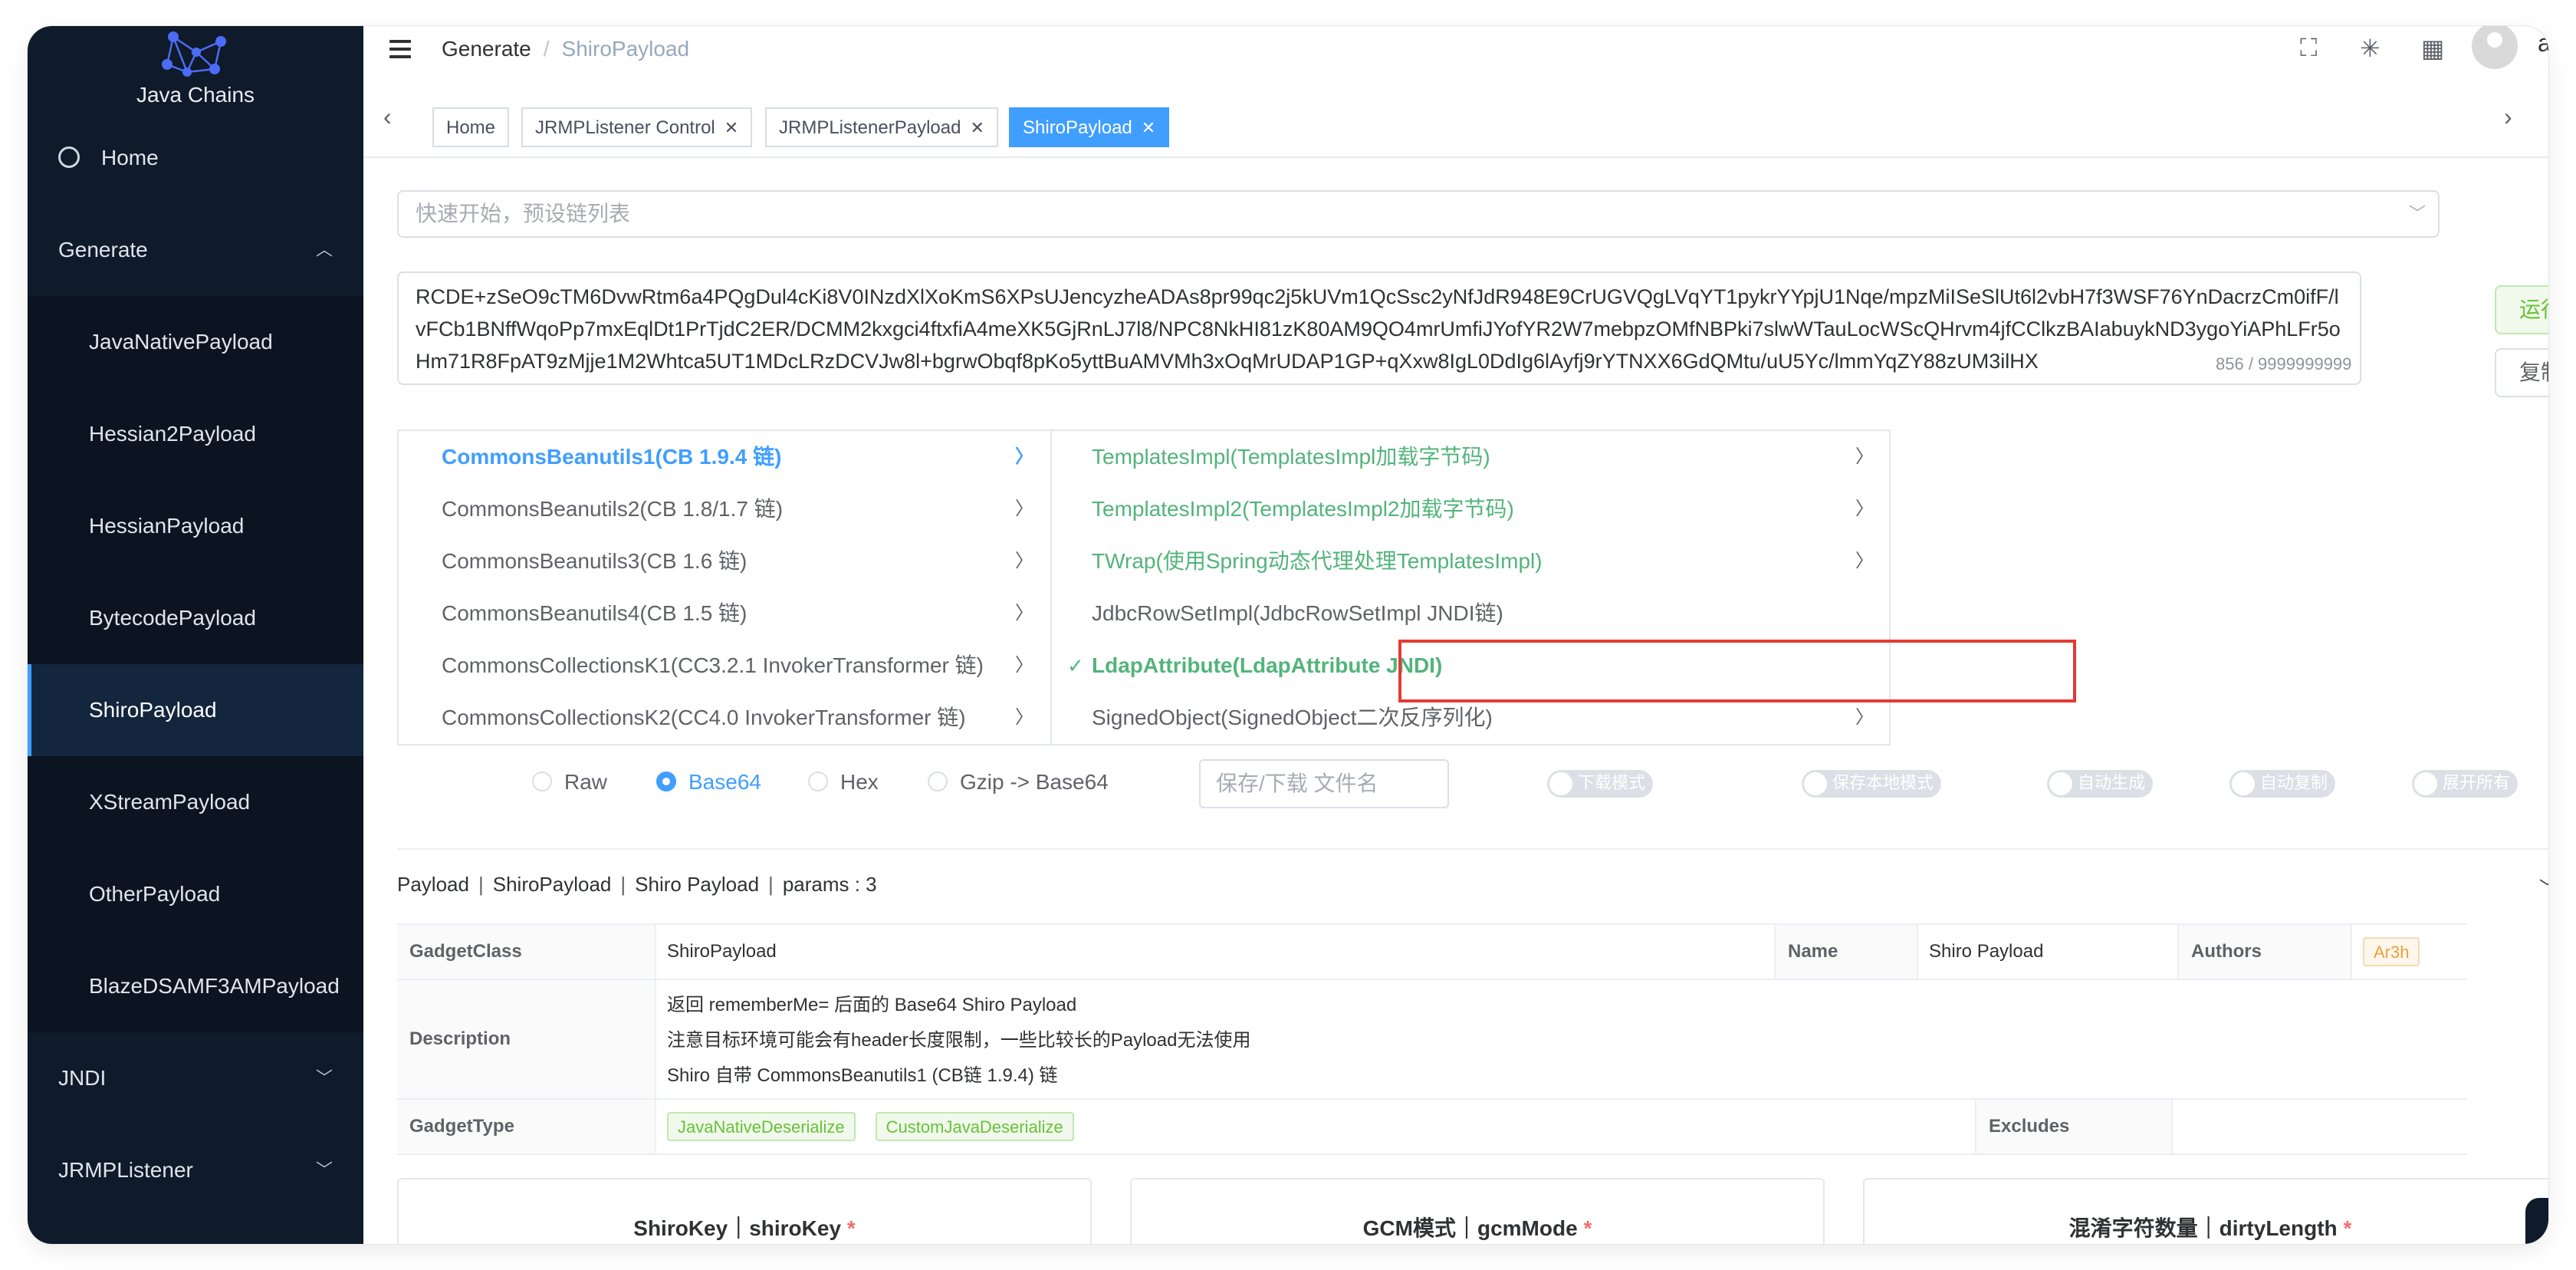 The image size is (2576, 1270). Describe the element at coordinates (487, 49) in the screenshot. I see `breadcrumb-parent: Generate` at that location.